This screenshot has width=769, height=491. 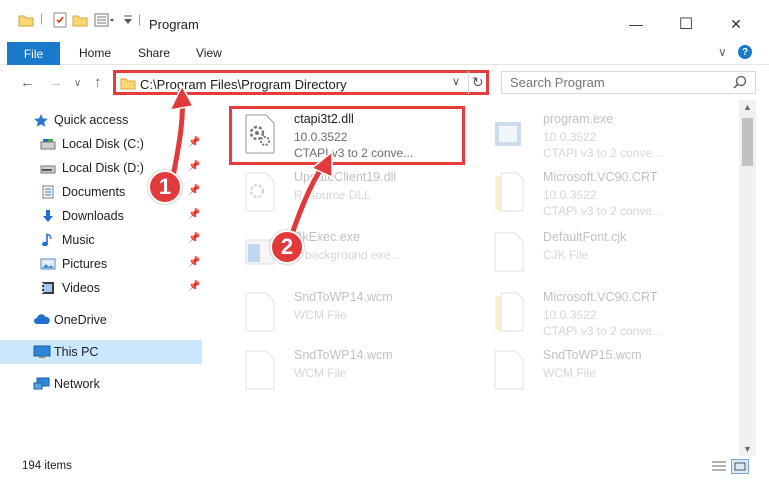 What do you see at coordinates (250, 163) in the screenshot?
I see `annotation-arrows` at bounding box center [250, 163].